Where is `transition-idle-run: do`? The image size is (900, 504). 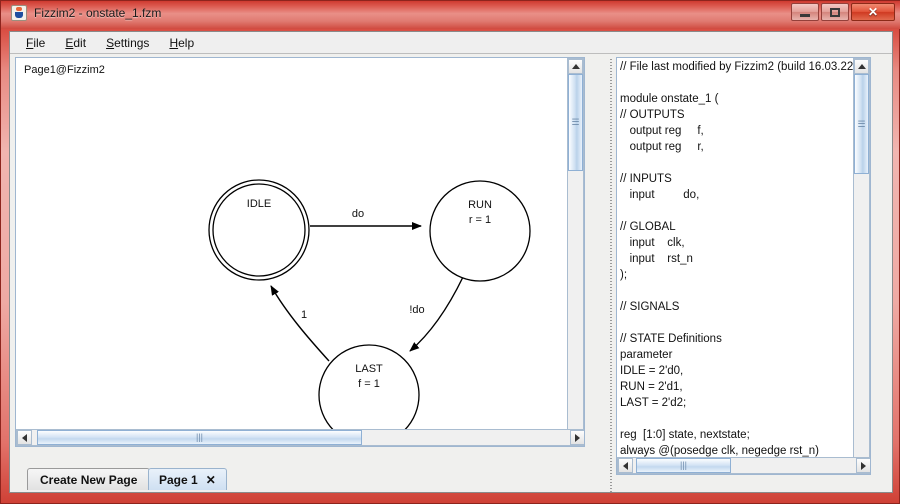
transition-idle-run: do is located at coordinates (366, 219).